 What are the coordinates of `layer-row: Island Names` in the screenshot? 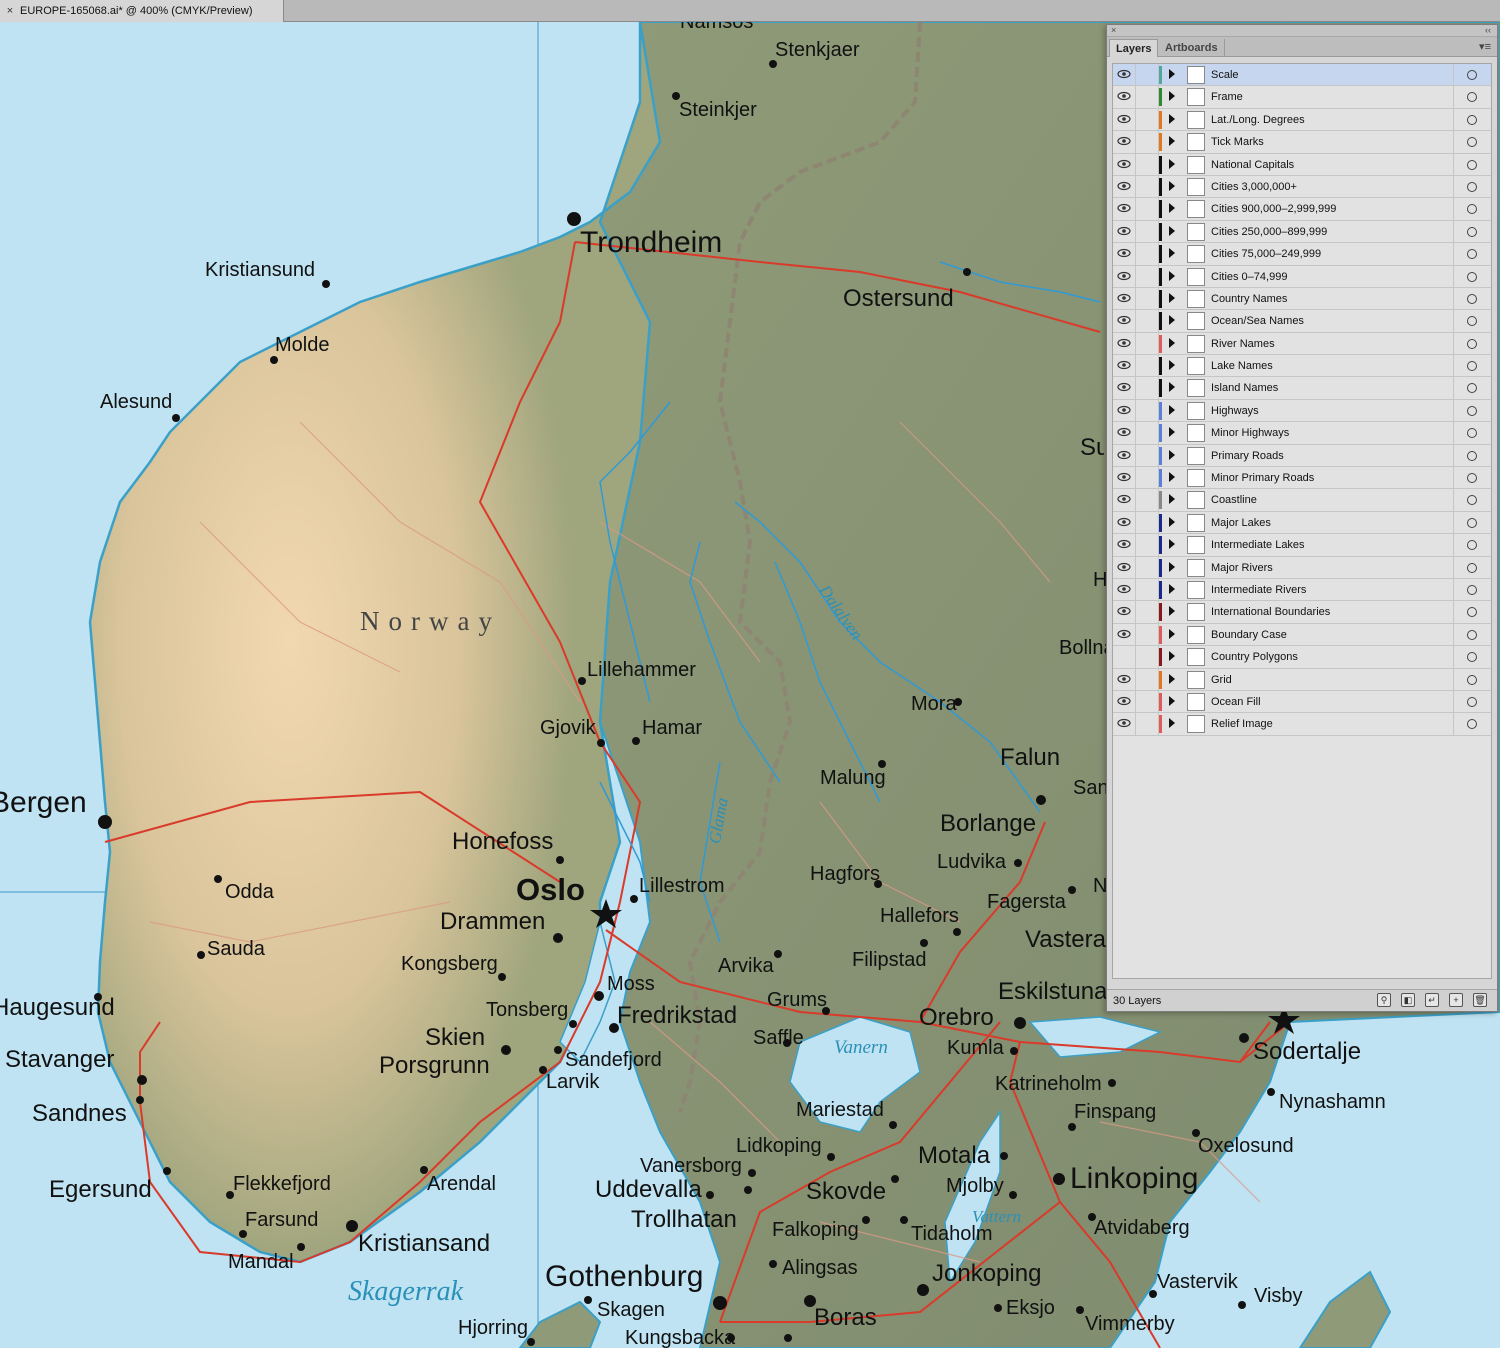 It's located at (1302, 388).